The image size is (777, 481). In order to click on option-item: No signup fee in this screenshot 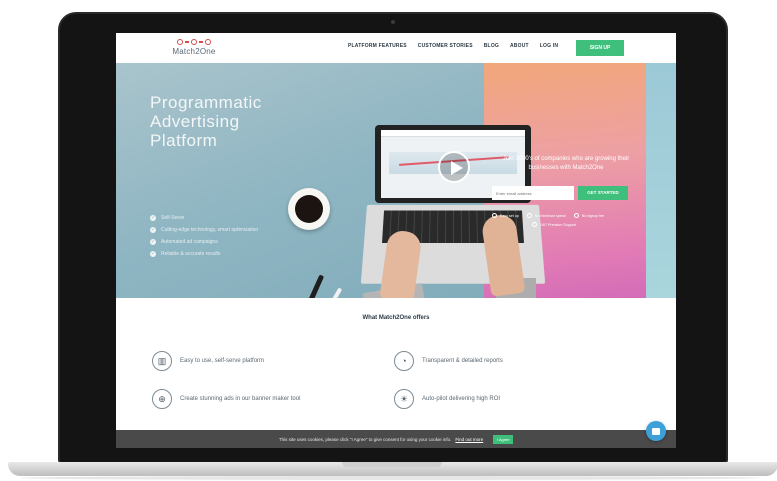, I will do `click(588, 215)`.